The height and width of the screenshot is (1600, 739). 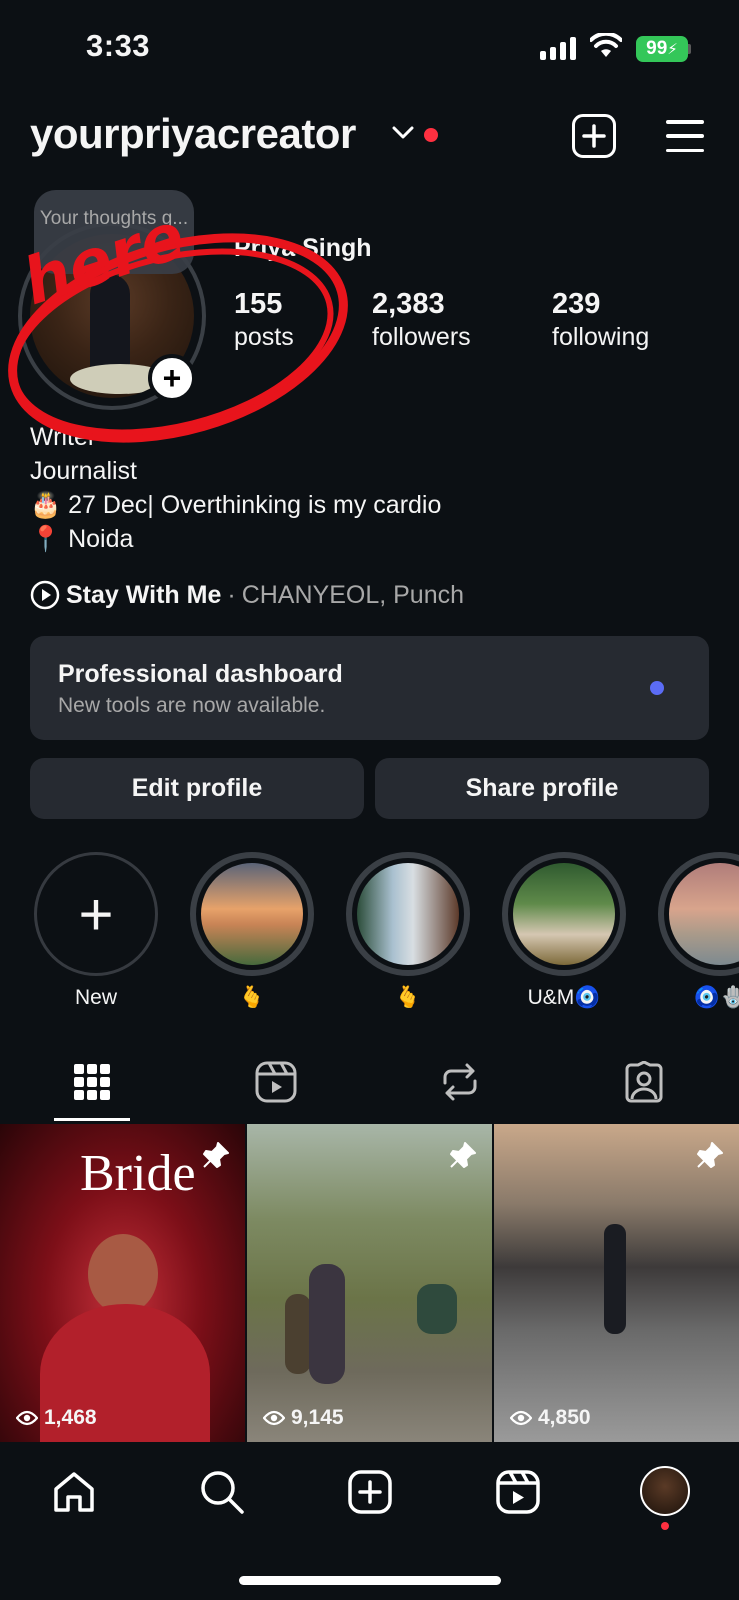 I want to click on chevron-down-icon, so click(x=403, y=135).